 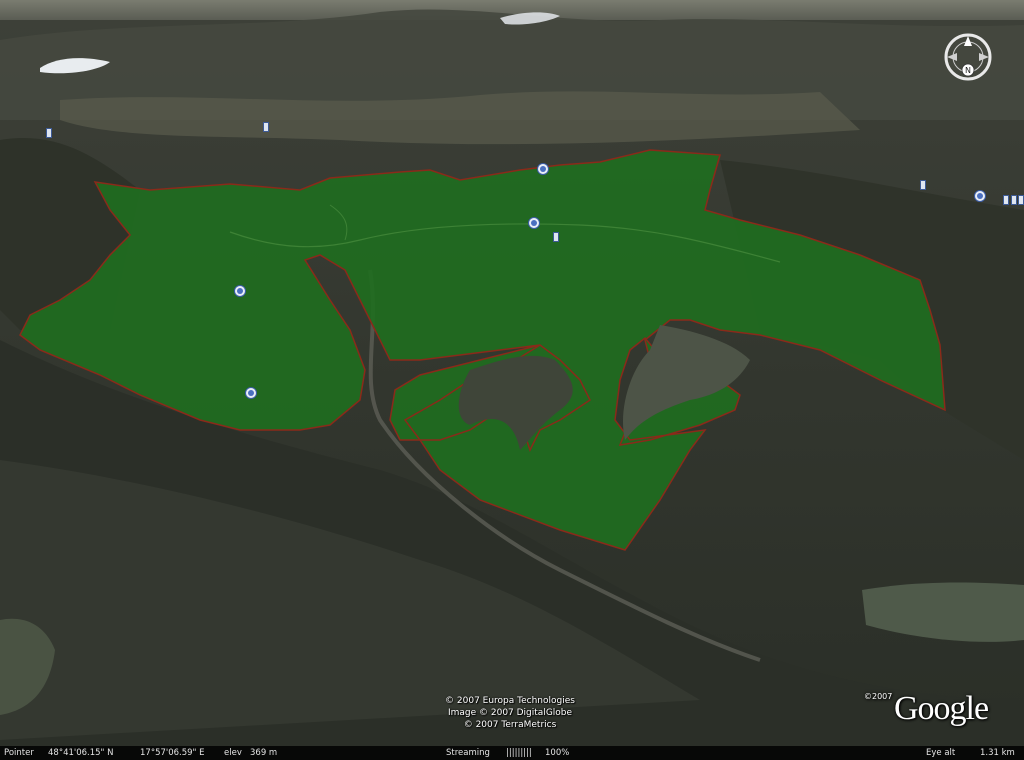 What do you see at coordinates (878, 696) in the screenshot?
I see `logo-year: ©2007` at bounding box center [878, 696].